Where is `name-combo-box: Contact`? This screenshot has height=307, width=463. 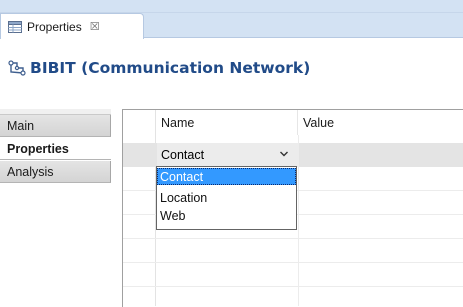 name-combo-box: Contact is located at coordinates (228, 155).